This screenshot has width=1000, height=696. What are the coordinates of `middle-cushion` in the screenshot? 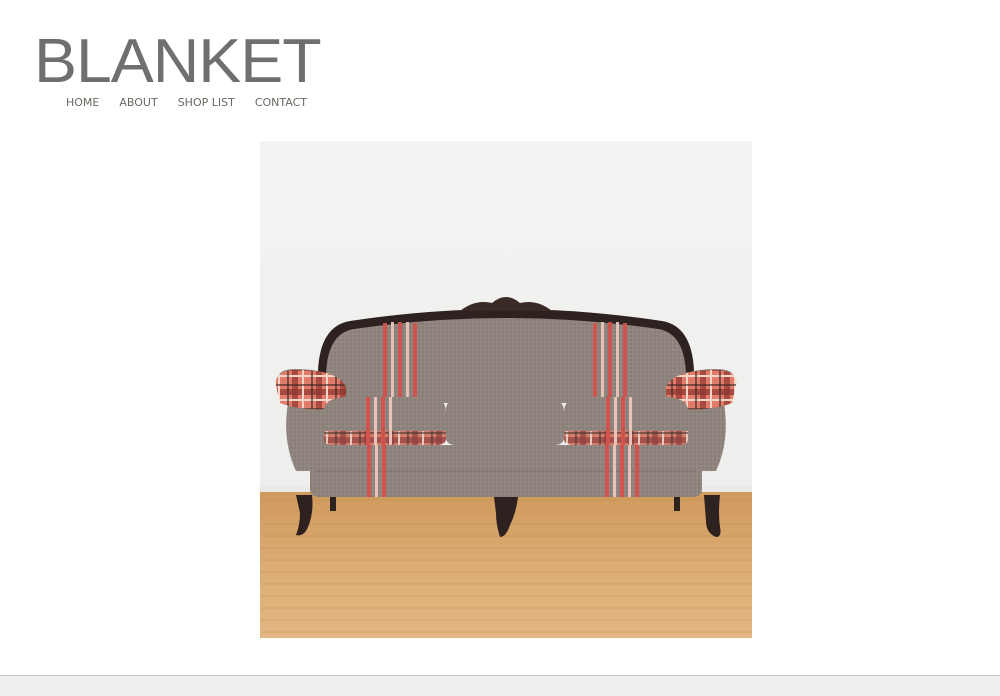 It's located at (505, 421).